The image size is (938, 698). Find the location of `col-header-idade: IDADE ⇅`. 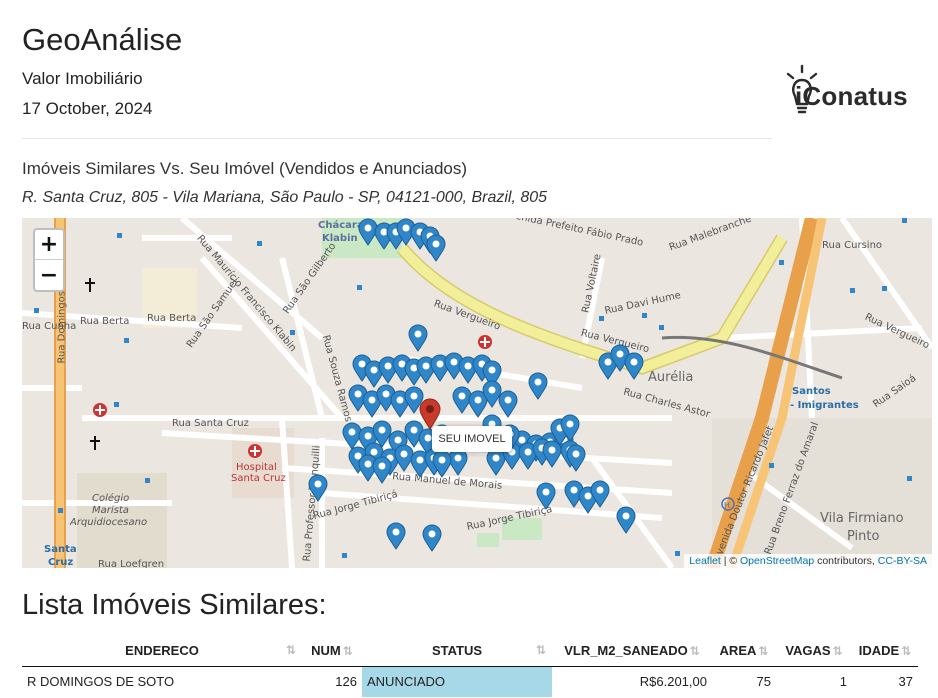

col-header-idade: IDADE ⇅ is located at coordinates (885, 651).